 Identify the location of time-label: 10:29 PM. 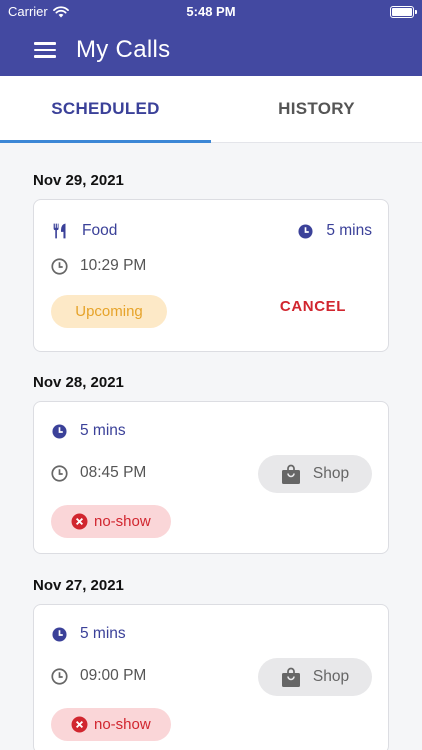
(113, 265).